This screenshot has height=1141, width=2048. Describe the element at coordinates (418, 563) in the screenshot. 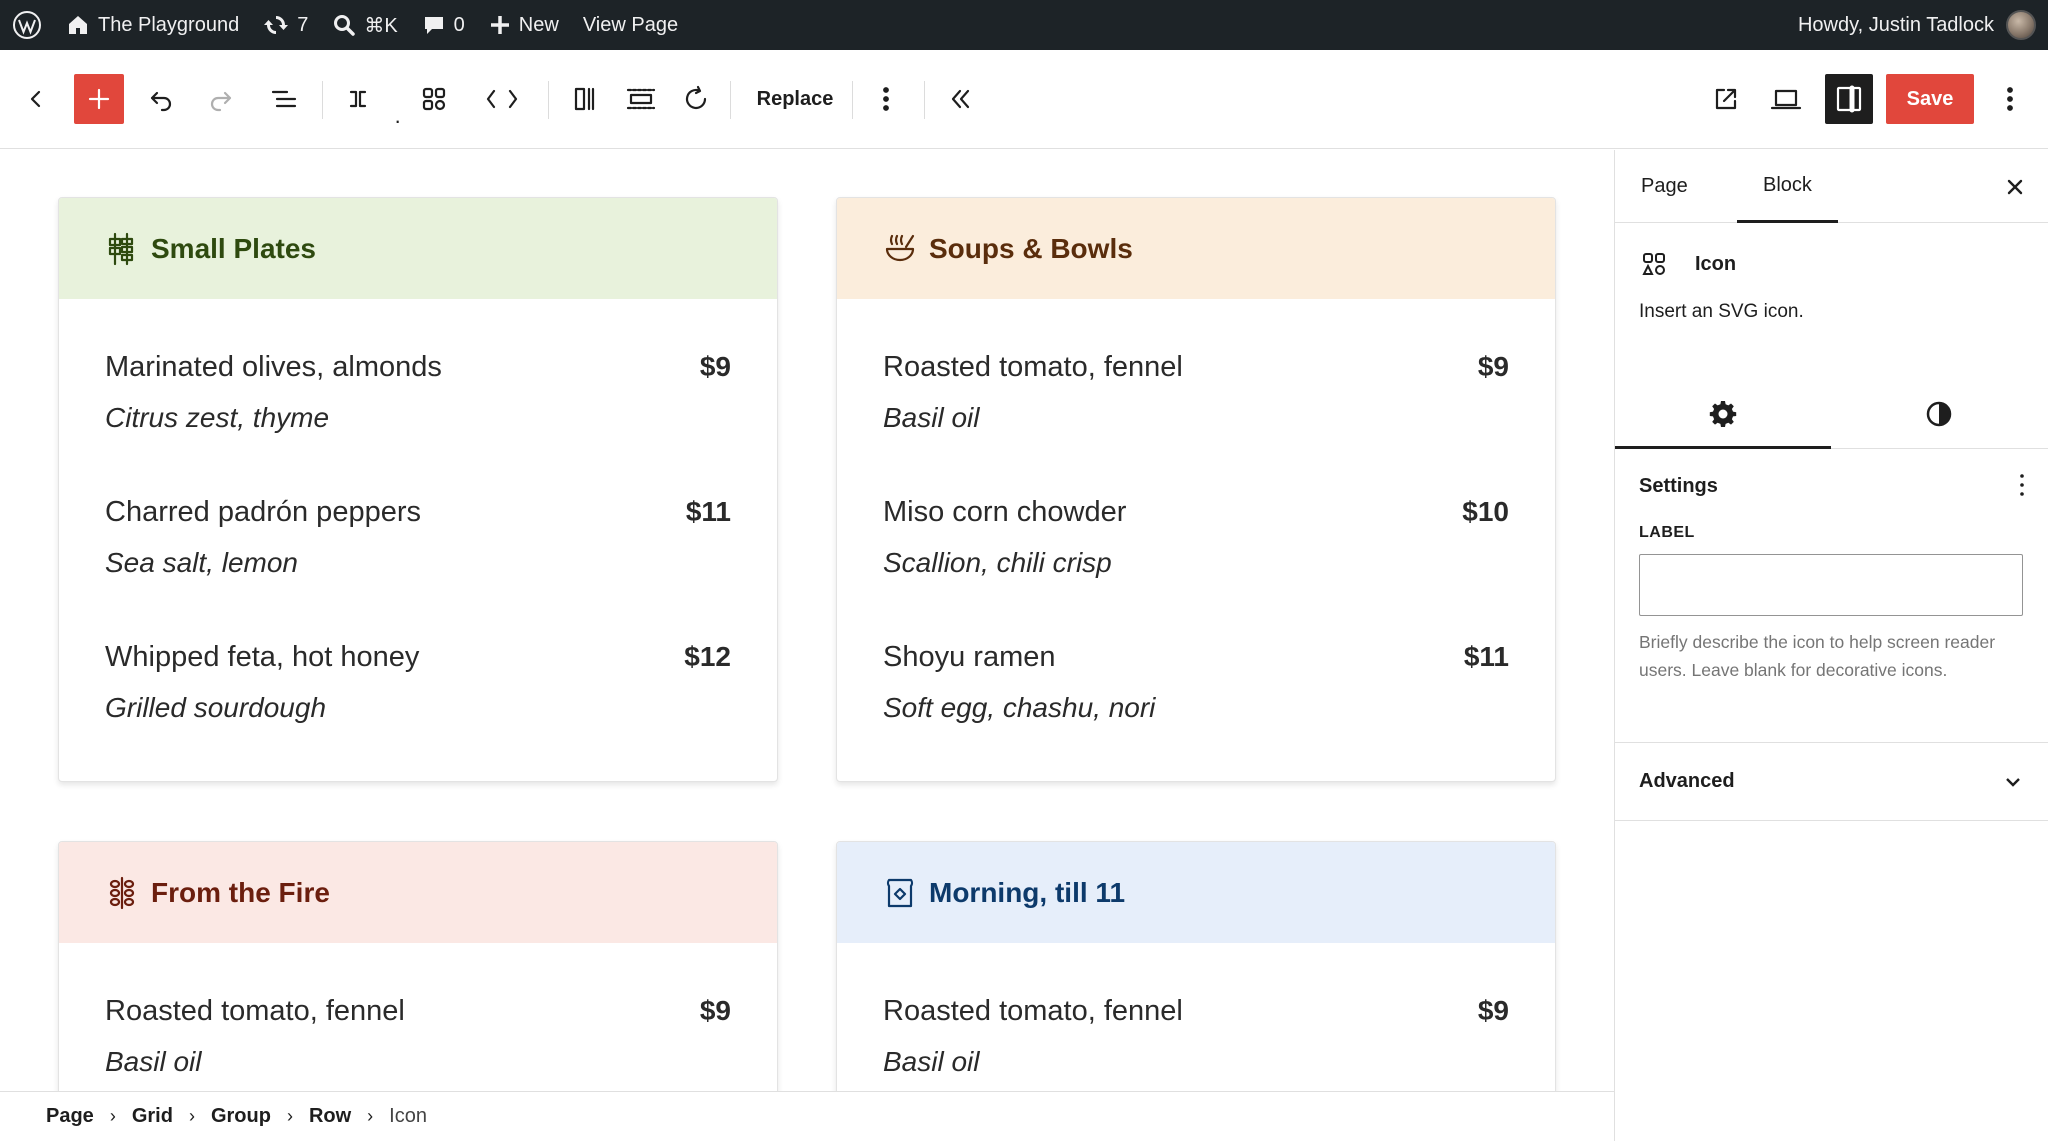

I see `item-description: Sea salt, lemon` at that location.